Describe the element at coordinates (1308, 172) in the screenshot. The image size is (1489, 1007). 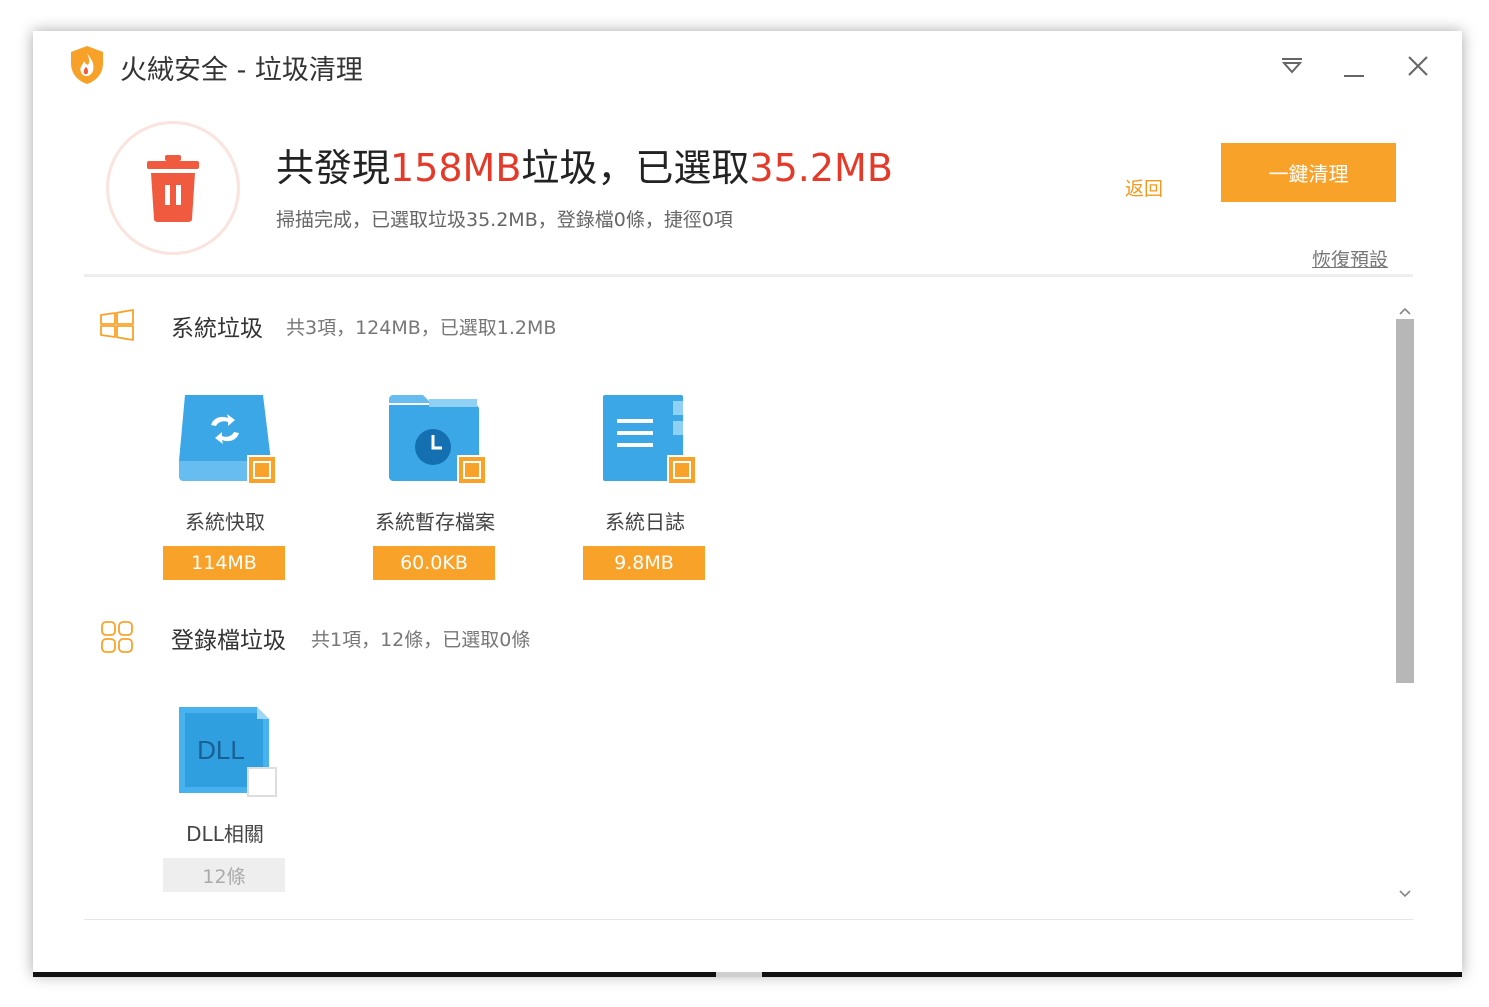
I see `one-click-clean-button: 一鍵清理` at that location.